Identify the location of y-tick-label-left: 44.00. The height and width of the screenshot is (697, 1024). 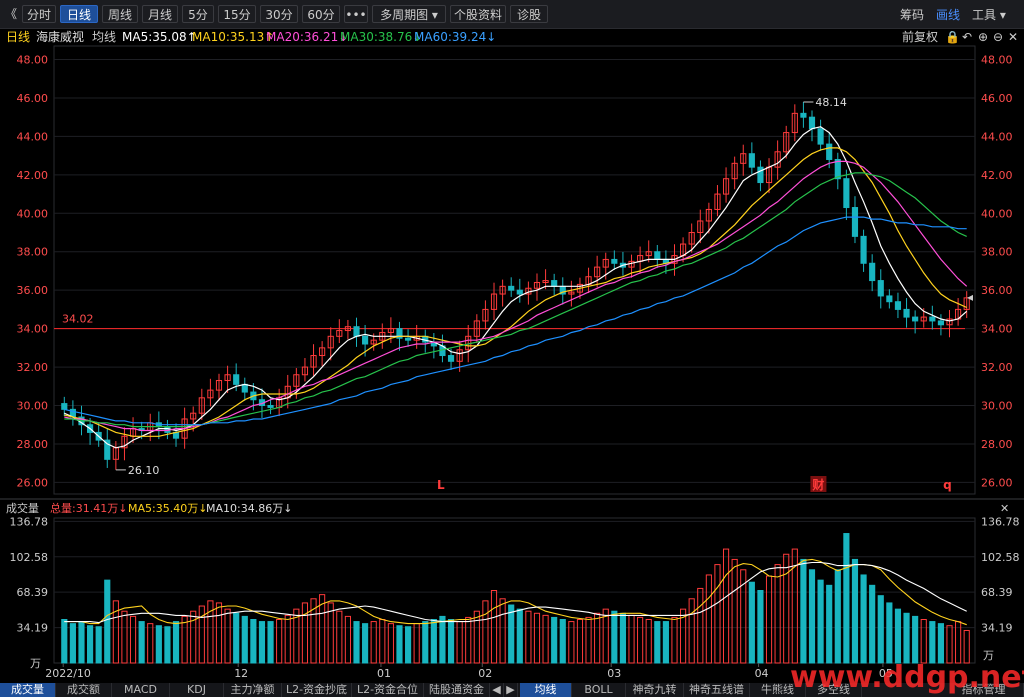
(33, 136).